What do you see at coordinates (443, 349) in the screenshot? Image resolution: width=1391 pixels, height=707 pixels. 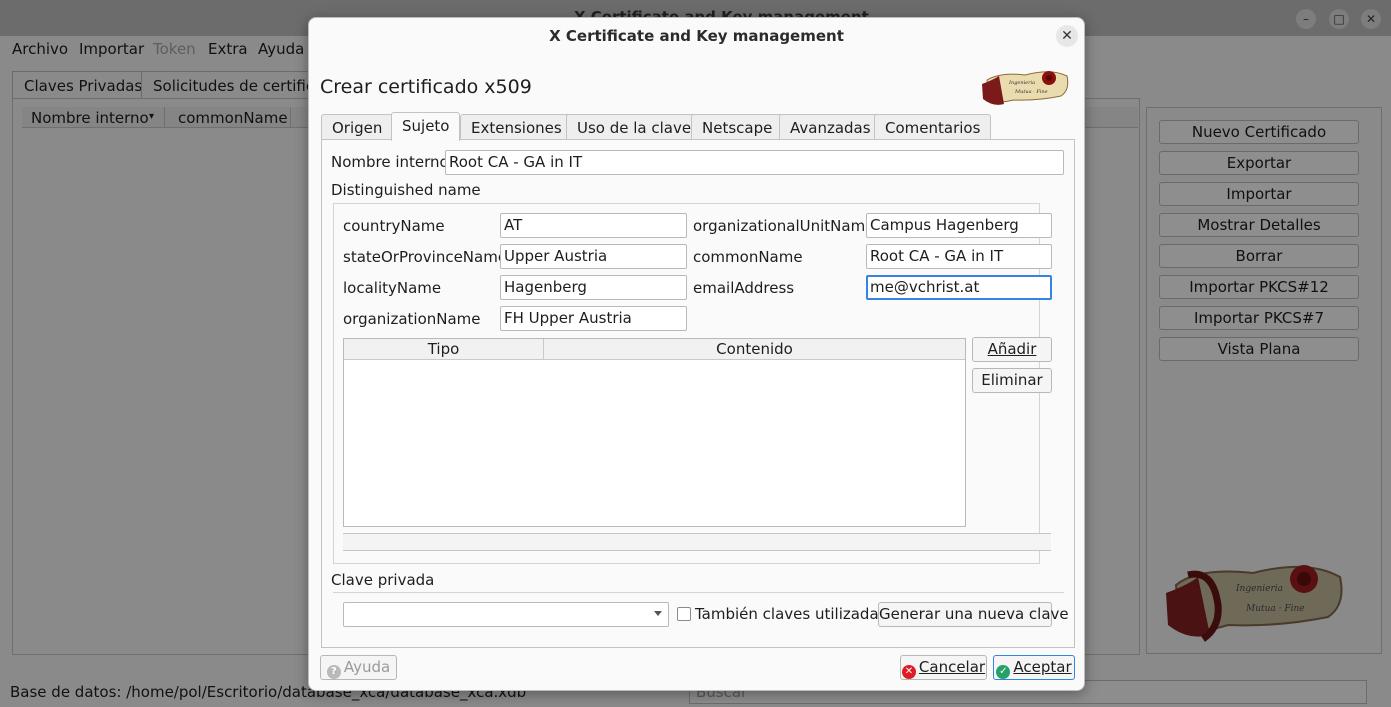 I see `column-tipo: Tipo` at bounding box center [443, 349].